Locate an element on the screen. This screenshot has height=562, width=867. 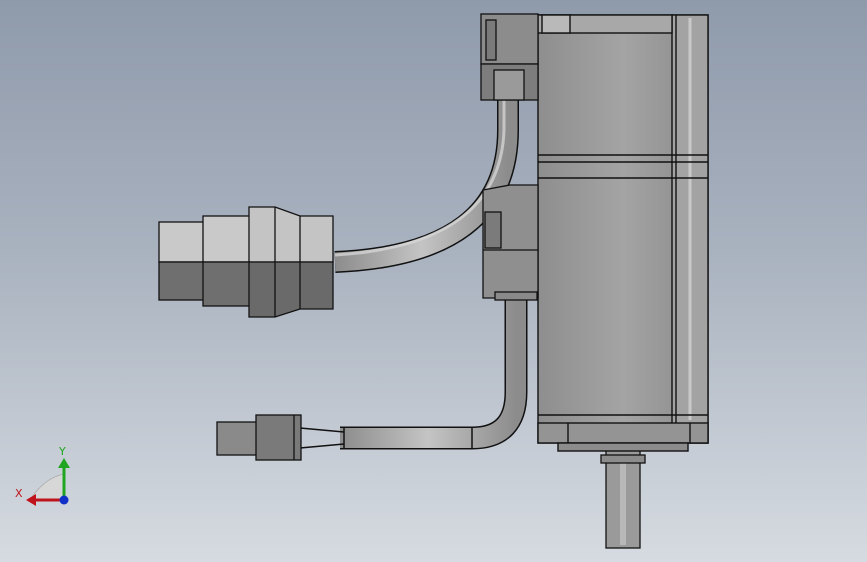
x-axis-label: X is located at coordinates (19, 493).